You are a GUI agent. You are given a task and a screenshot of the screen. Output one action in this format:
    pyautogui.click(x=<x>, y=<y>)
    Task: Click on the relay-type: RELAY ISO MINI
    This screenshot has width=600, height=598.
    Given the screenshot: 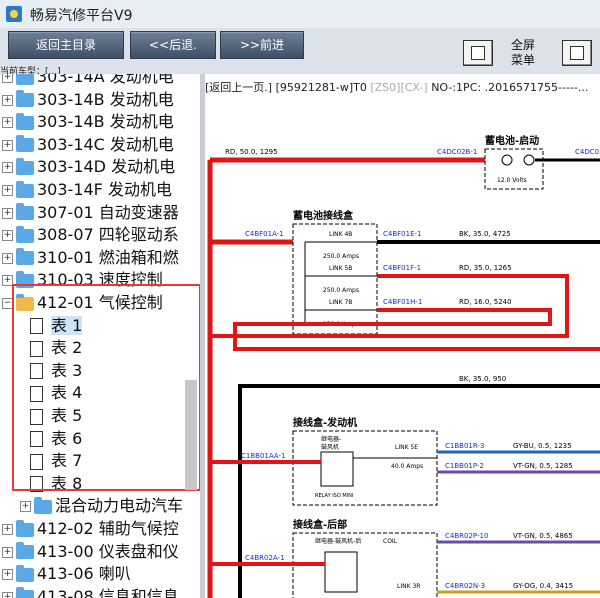 What is the action you would take?
    pyautogui.click(x=334, y=496)
    